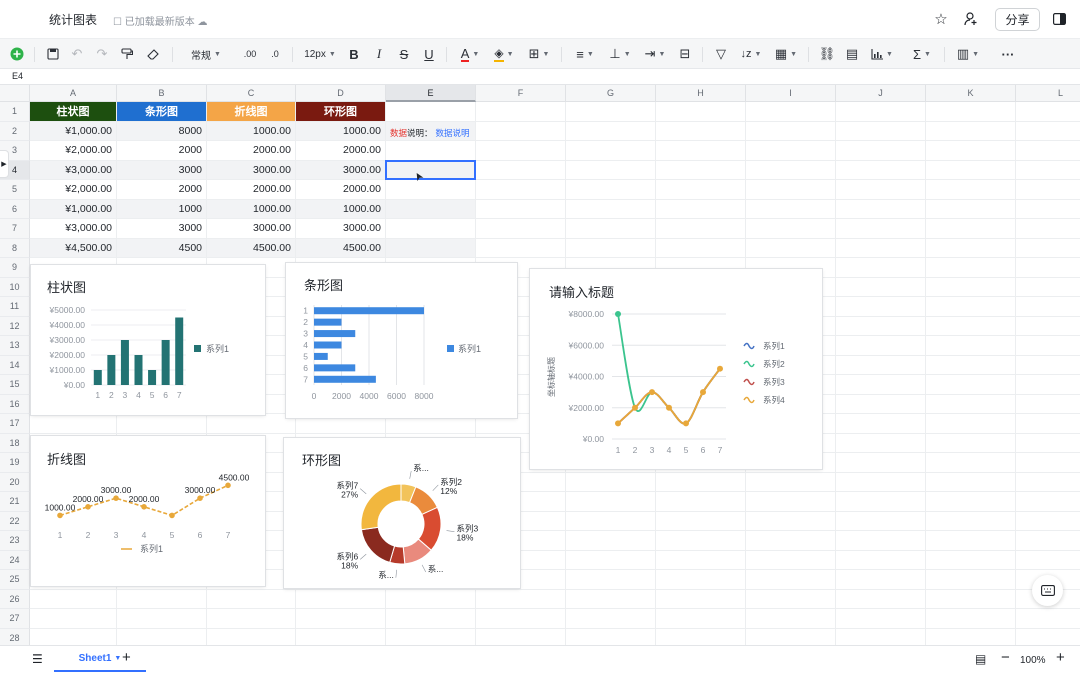 Image resolution: width=1080 pixels, height=675 pixels. What do you see at coordinates (15, 229) in the screenshot?
I see `row-header-7: 7` at bounding box center [15, 229].